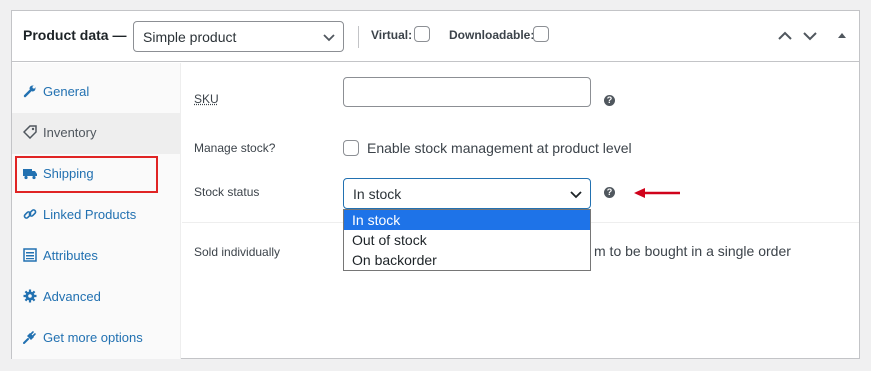  Describe the element at coordinates (72, 296) in the screenshot. I see `tab-advanced-label: Advanced` at that location.